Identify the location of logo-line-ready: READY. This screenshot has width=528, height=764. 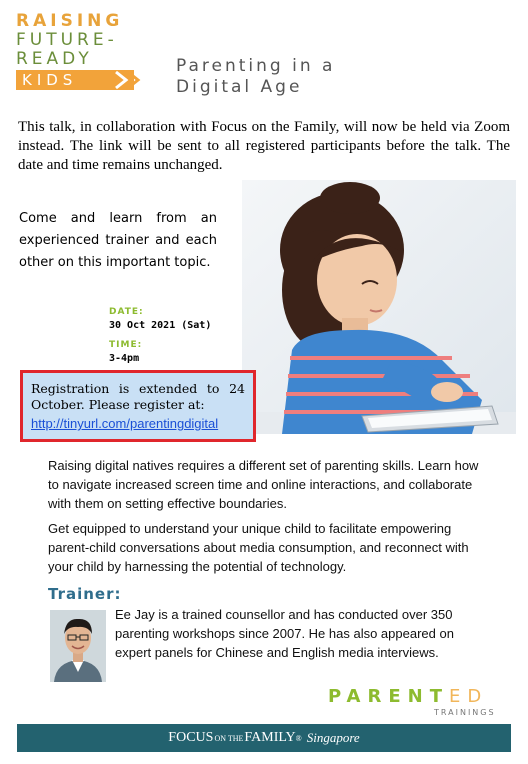
(54, 59).